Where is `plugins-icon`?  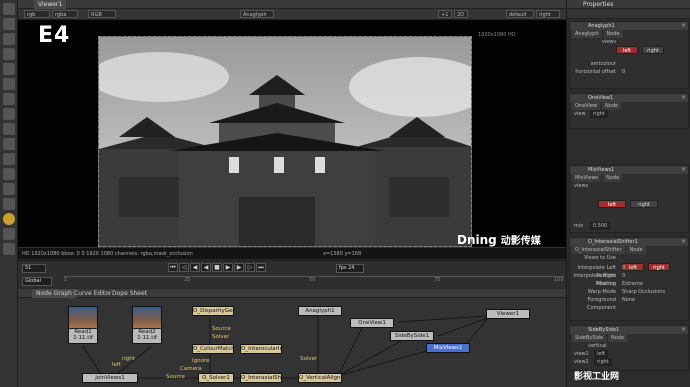
plugins-icon is located at coordinates (8, 249).